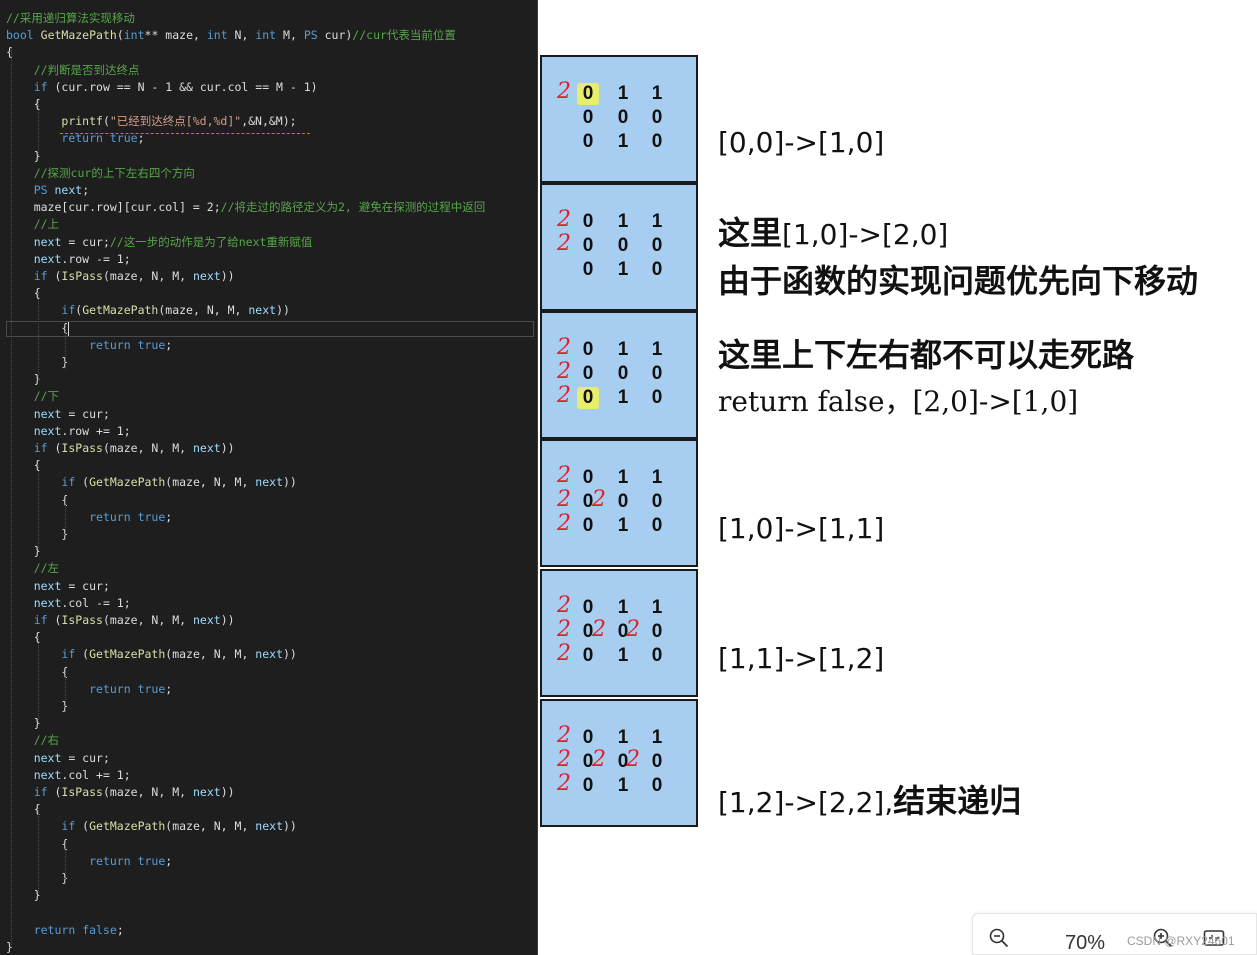 The height and width of the screenshot is (955, 1257). Describe the element at coordinates (103, 138) in the screenshot. I see `code-line: return true;` at that location.